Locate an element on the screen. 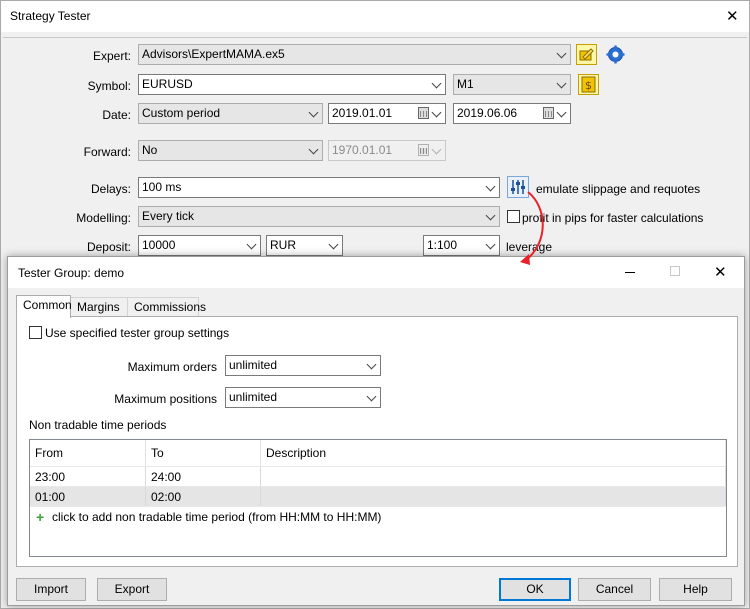 This screenshot has width=750, height=609. column-header-description: Description is located at coordinates (493, 453).